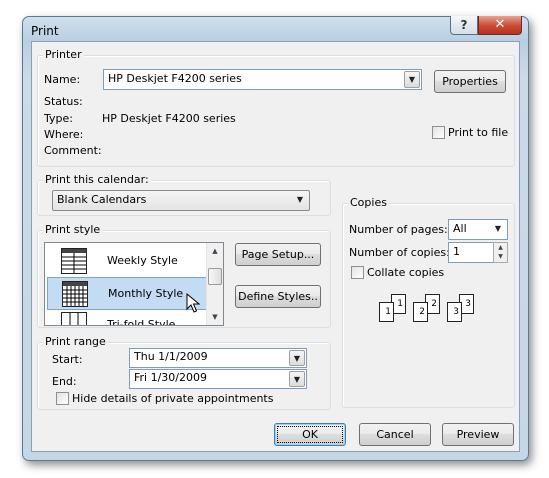 The image size is (549, 478). Describe the element at coordinates (97, 179) in the screenshot. I see `calendar-group-label: Print this calendar:` at that location.